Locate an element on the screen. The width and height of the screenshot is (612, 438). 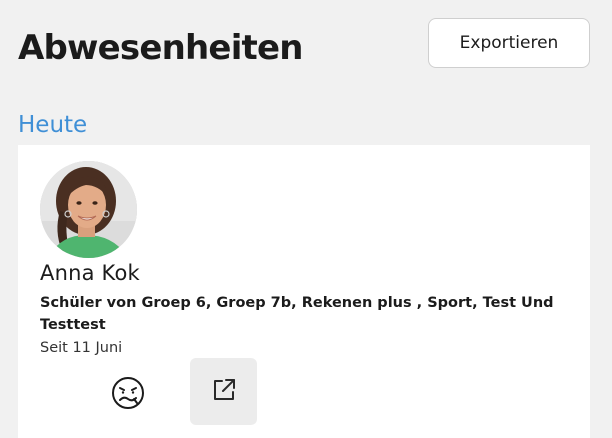
sick-face-icon is located at coordinates (128, 393).